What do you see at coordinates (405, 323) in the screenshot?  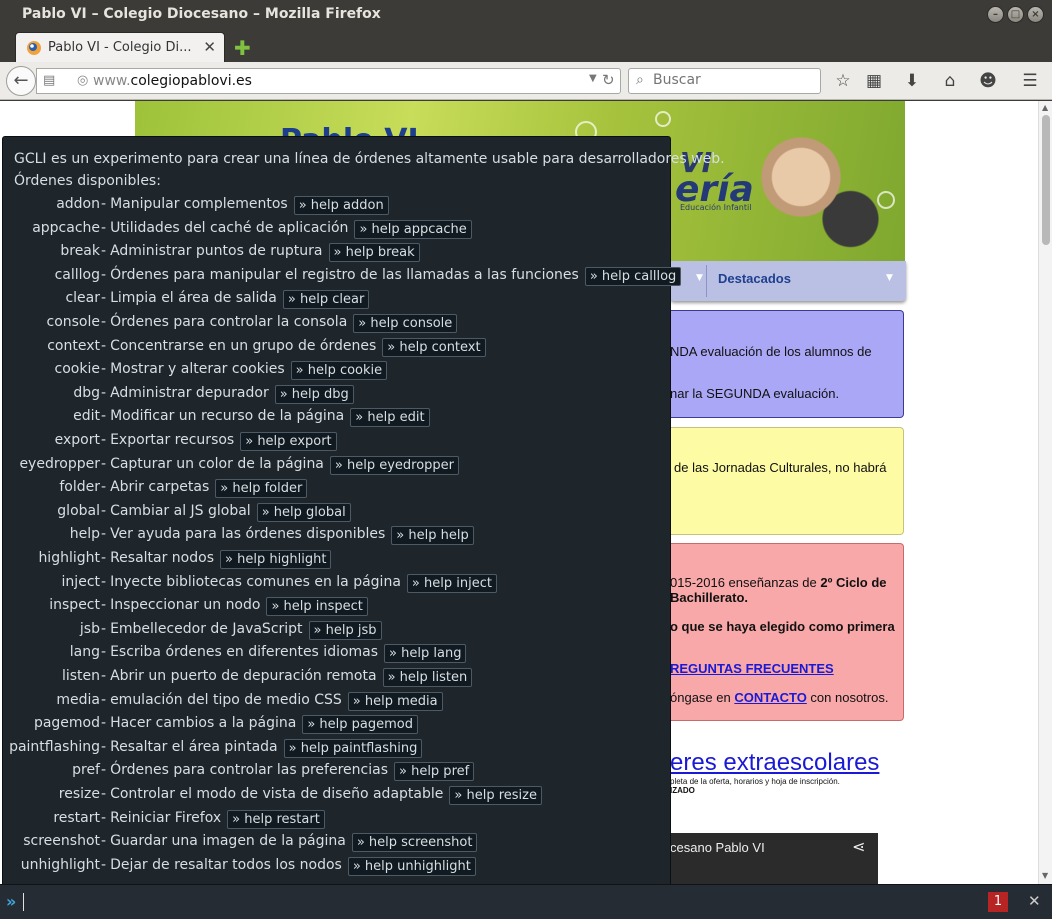 I see `help-command-button: » help console` at bounding box center [405, 323].